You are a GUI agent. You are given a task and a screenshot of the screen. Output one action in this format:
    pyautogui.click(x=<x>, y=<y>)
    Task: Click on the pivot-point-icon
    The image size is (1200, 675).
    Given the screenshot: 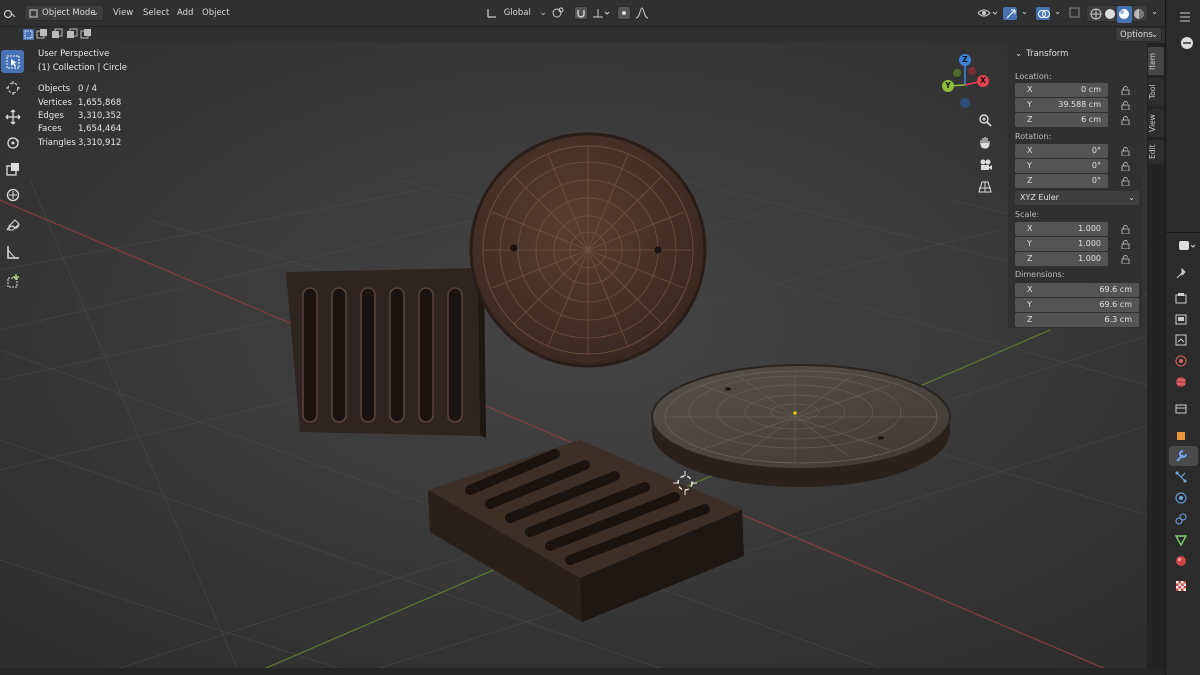 What is the action you would take?
    pyautogui.click(x=560, y=13)
    